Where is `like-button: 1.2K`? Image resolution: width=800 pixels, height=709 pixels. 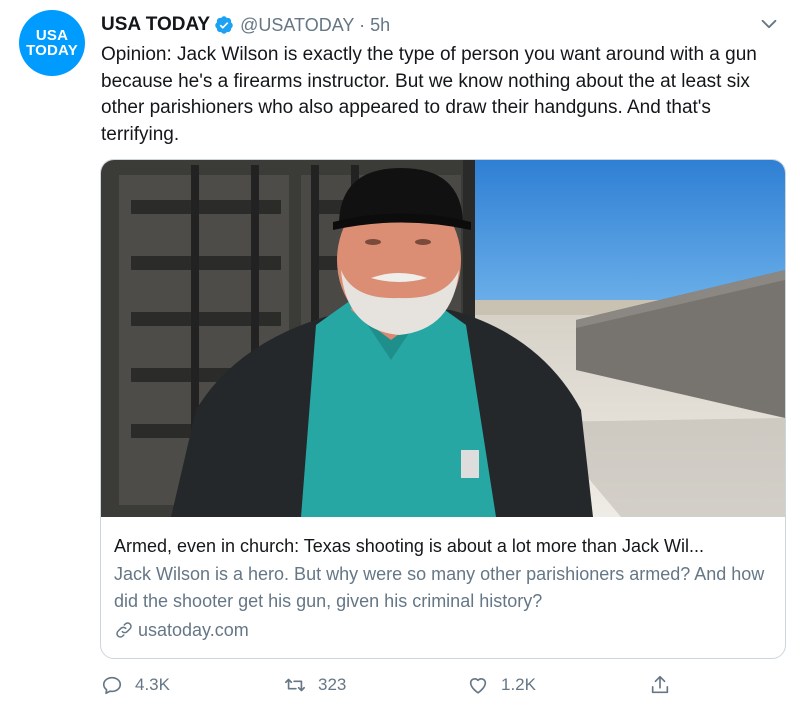 like-button: 1.2K is located at coordinates (501, 685).